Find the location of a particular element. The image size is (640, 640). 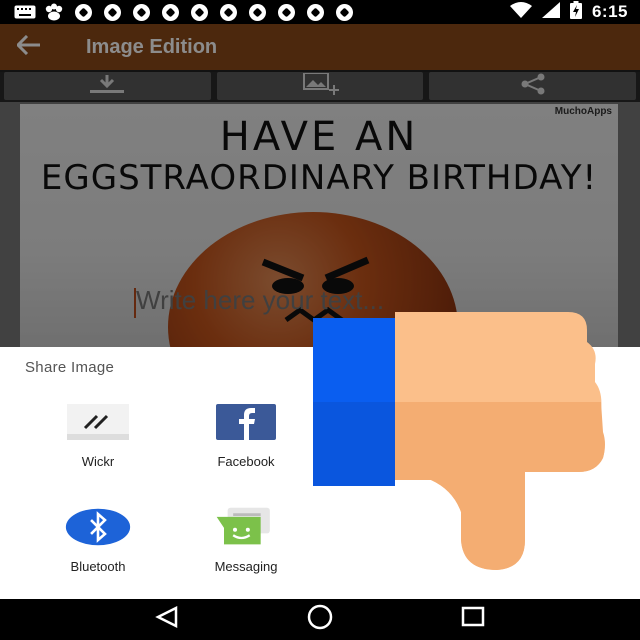

wifi-icon is located at coordinates (520, 12).